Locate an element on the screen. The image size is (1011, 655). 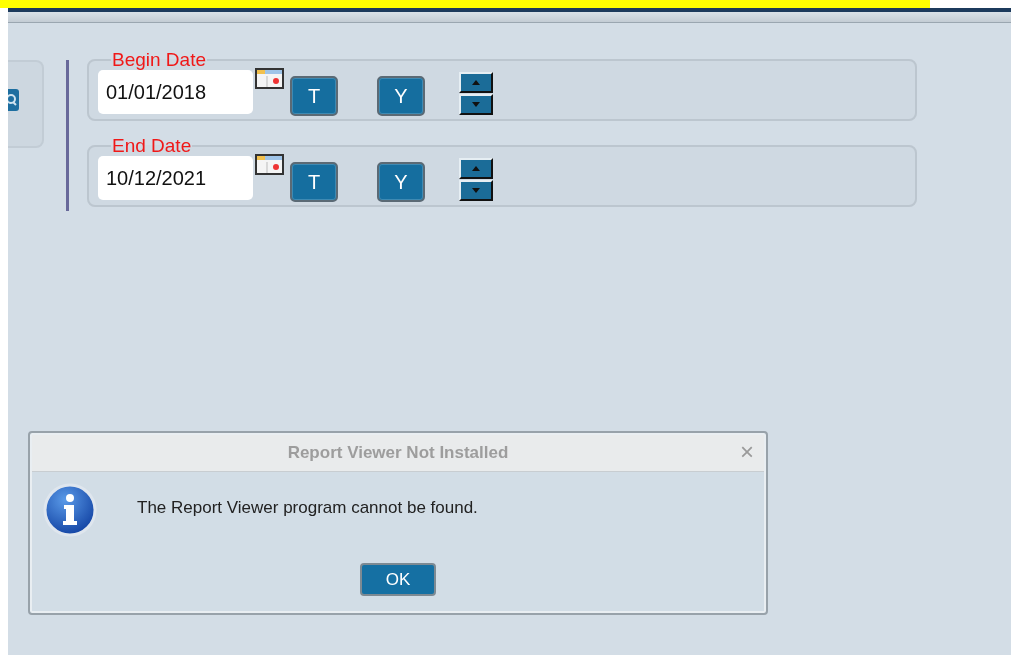
dialog-message: The Report Viewer program cannot be found. is located at coordinates (307, 508).